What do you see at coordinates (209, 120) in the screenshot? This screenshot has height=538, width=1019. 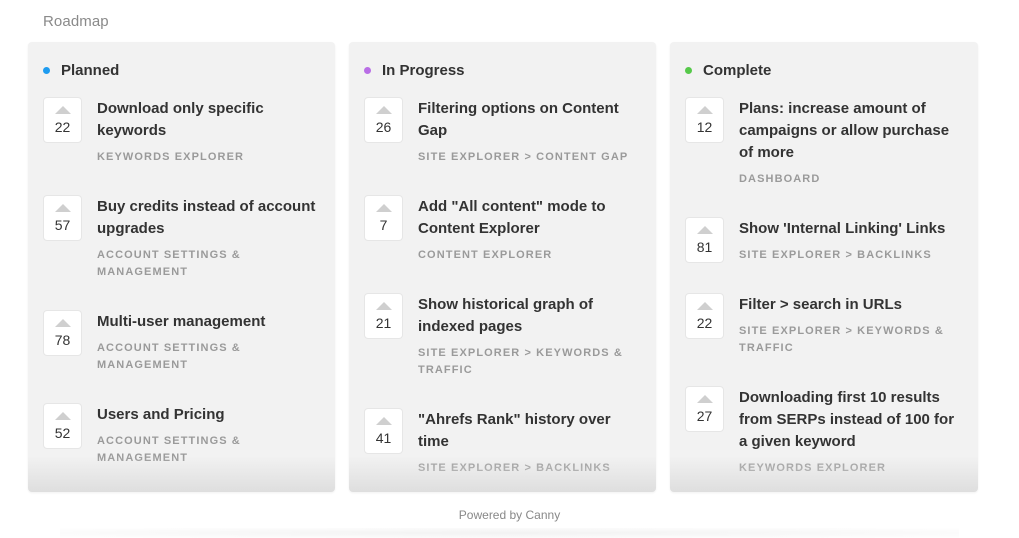 I see `post-title: Download only specific keywords` at bounding box center [209, 120].